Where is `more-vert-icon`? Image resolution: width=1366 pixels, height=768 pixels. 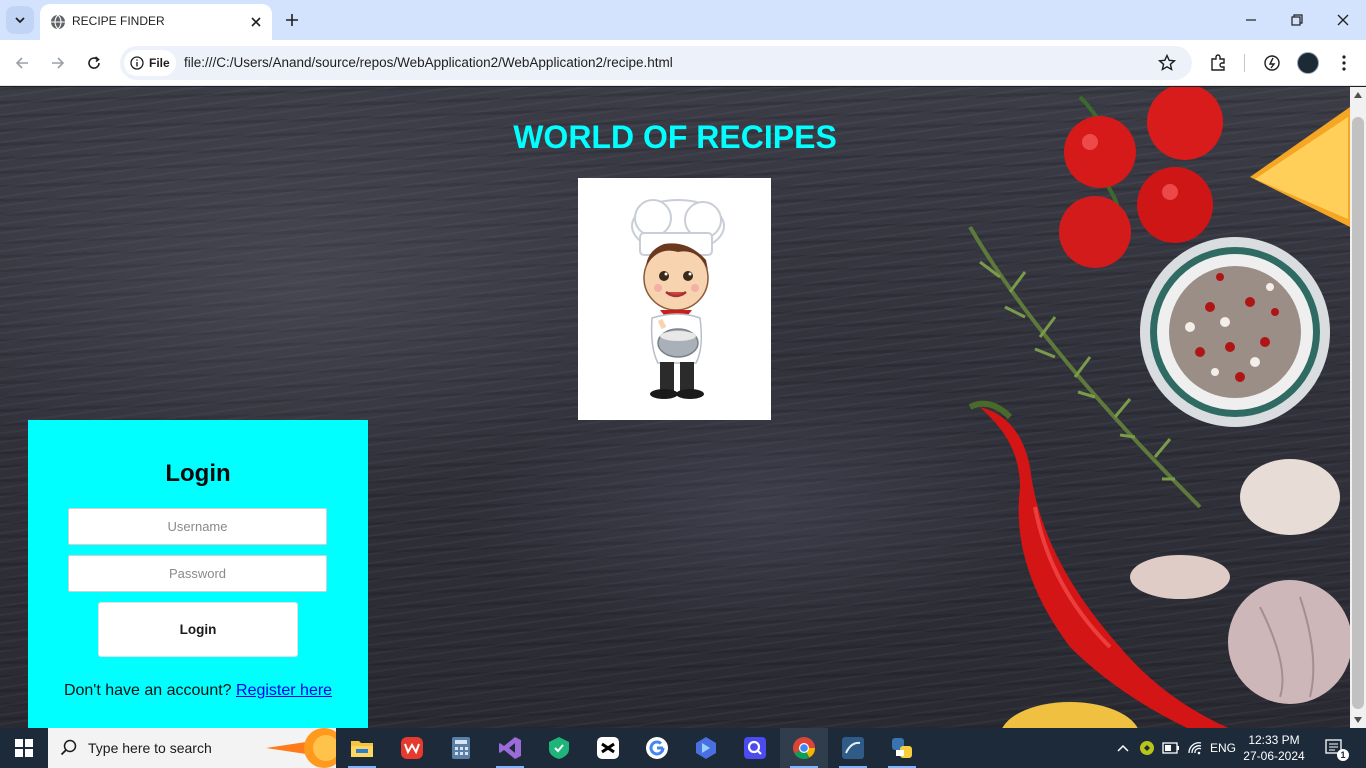 more-vert-icon is located at coordinates (1344, 63).